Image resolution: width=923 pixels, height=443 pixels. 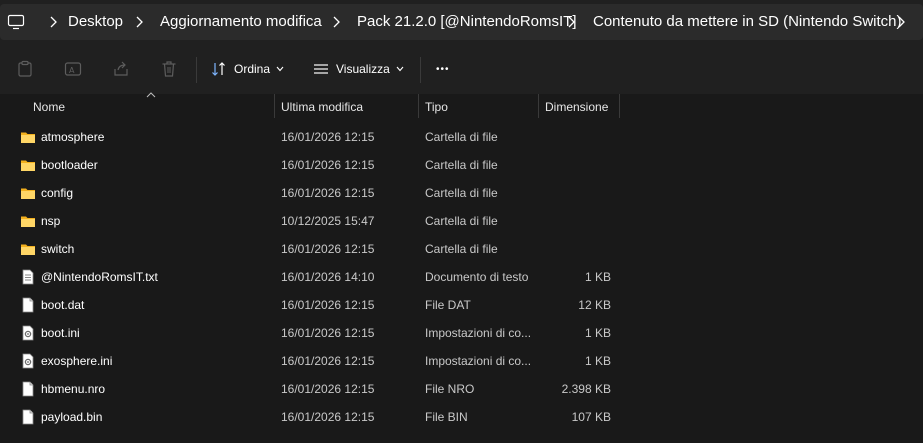 What do you see at coordinates (450, 389) in the screenshot?
I see `file-type: File NRO` at bounding box center [450, 389].